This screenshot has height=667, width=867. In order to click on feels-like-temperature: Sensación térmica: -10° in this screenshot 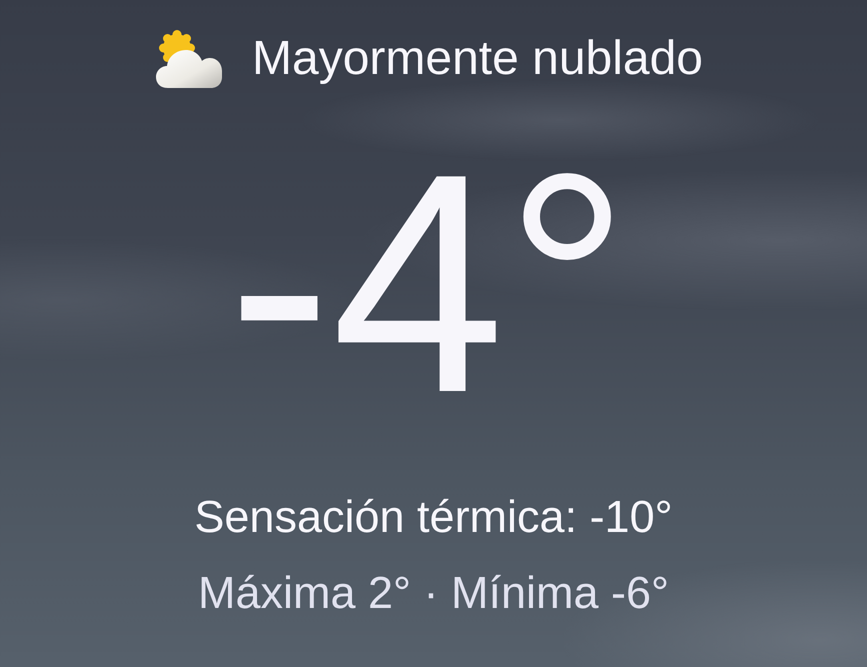, I will do `click(433, 517)`.